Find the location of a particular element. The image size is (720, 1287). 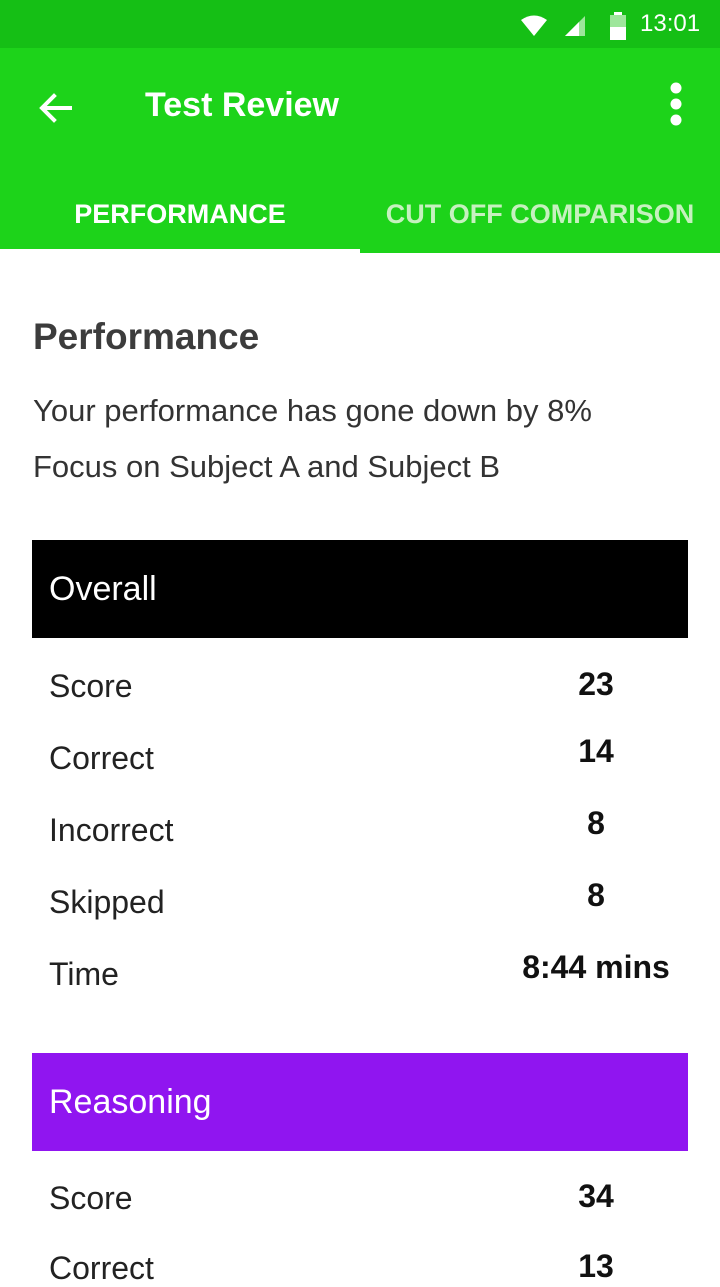

overall-incorrect-label: Incorrect is located at coordinates (111, 830).